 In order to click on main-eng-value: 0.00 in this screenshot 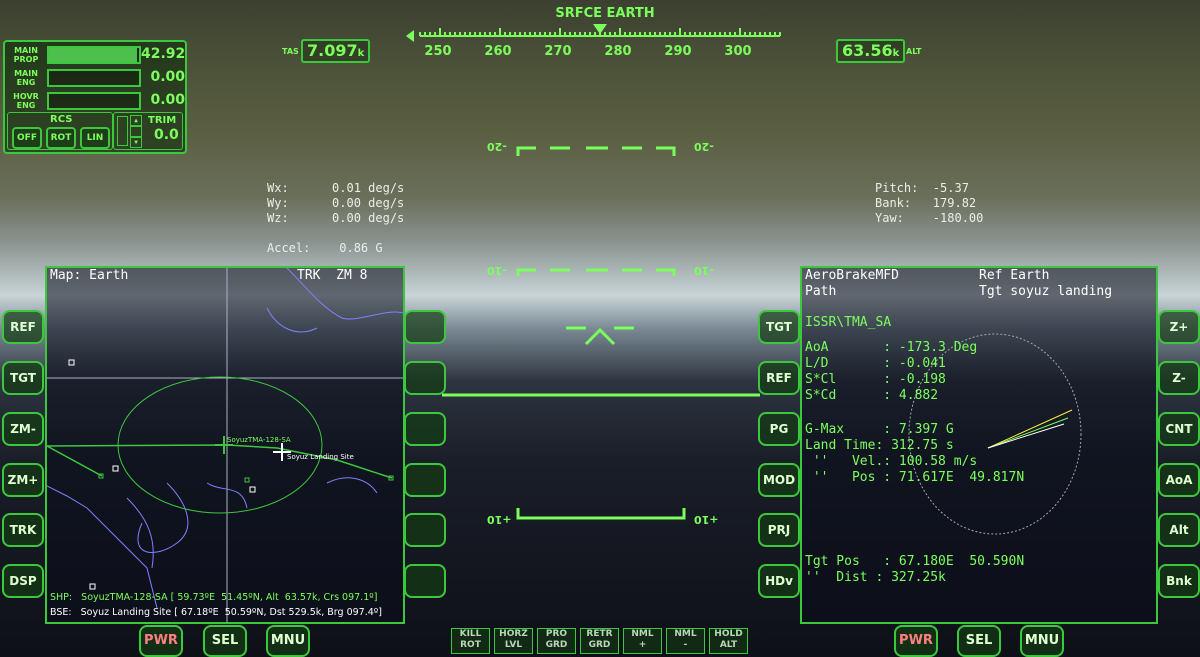, I will do `click(167, 77)`.